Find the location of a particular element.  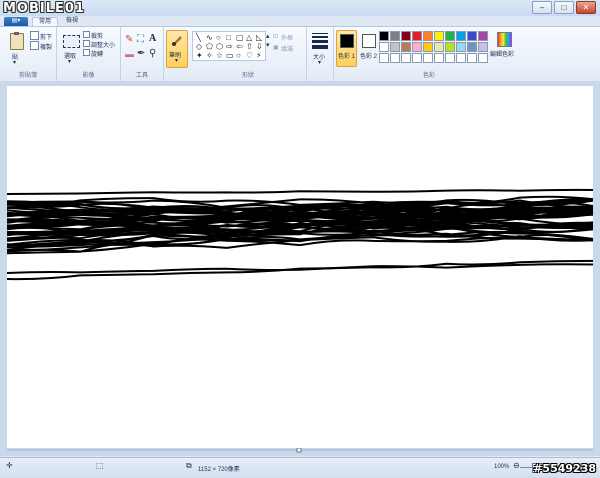

select-icon is located at coordinates (71, 41).